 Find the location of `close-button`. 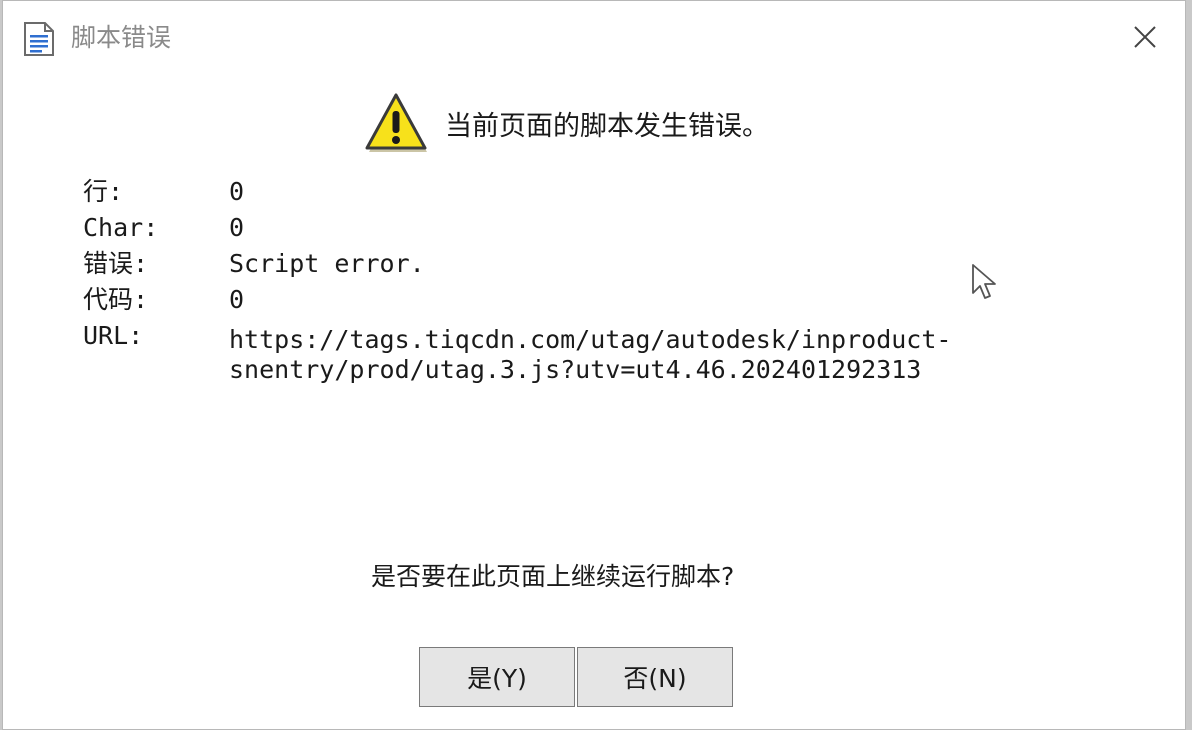

close-button is located at coordinates (1145, 39).